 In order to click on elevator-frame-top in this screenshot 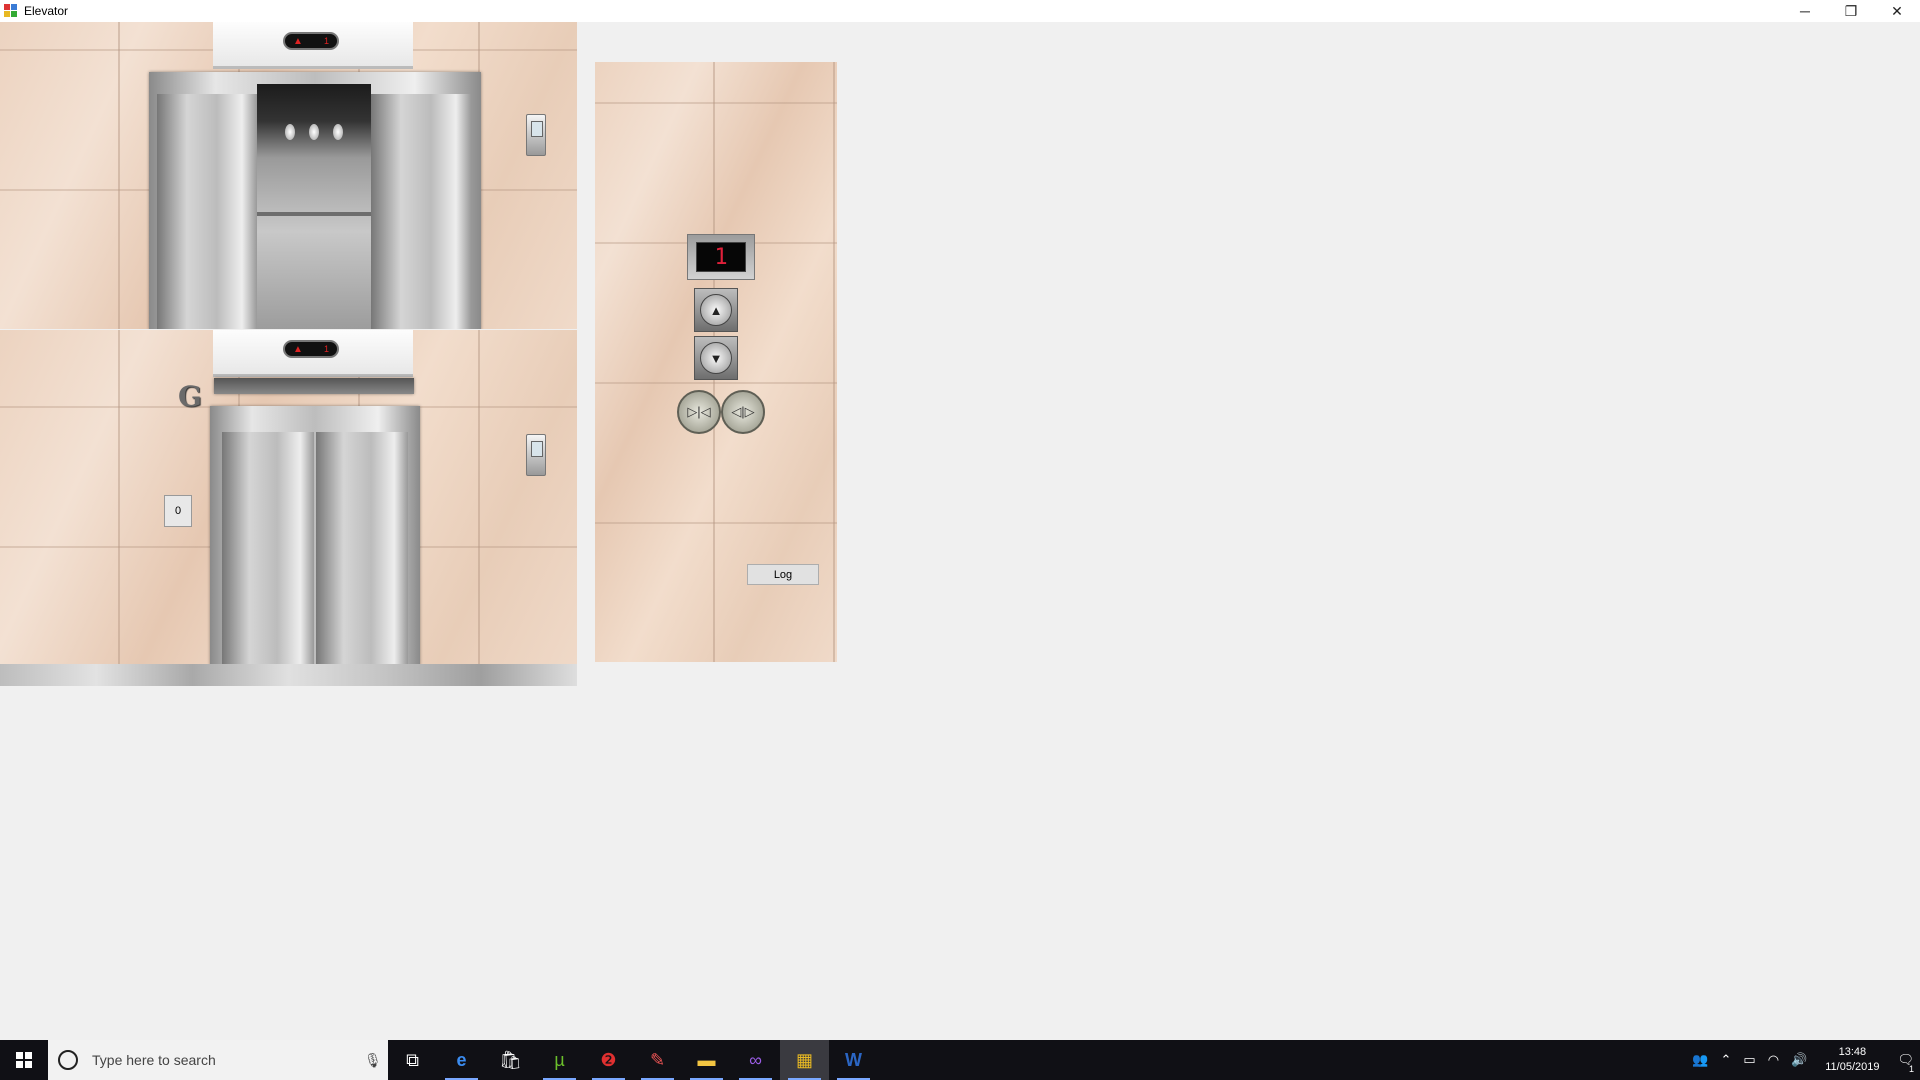, I will do `click(315, 200)`.